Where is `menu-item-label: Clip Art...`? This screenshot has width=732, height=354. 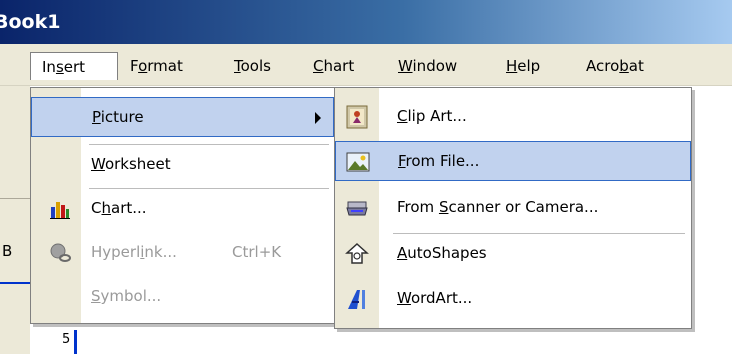 menu-item-label: Clip Art... is located at coordinates (432, 116).